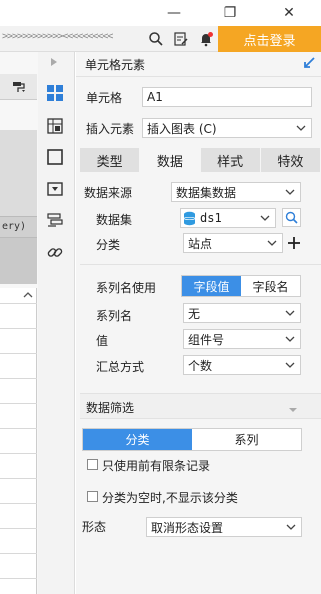 The image size is (321, 594). I want to click on shape-label: 形态, so click(94, 527).